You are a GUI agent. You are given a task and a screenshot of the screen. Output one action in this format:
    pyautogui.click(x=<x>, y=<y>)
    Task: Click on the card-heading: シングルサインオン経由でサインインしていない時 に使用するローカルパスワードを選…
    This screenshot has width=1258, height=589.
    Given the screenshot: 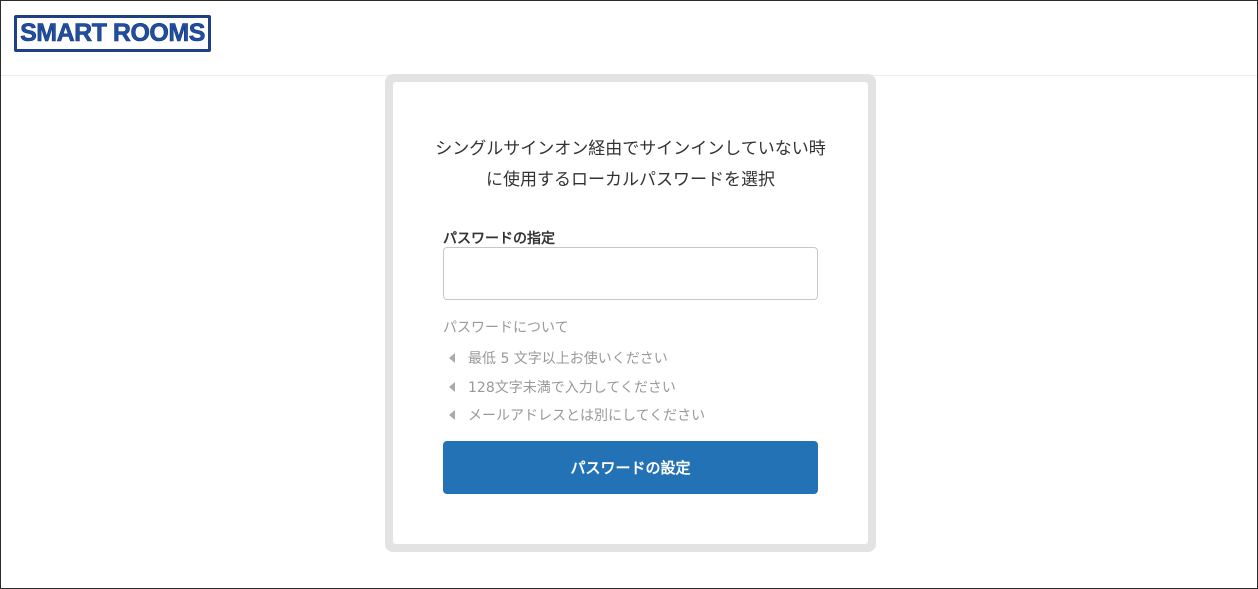 What is the action you would take?
    pyautogui.click(x=630, y=165)
    